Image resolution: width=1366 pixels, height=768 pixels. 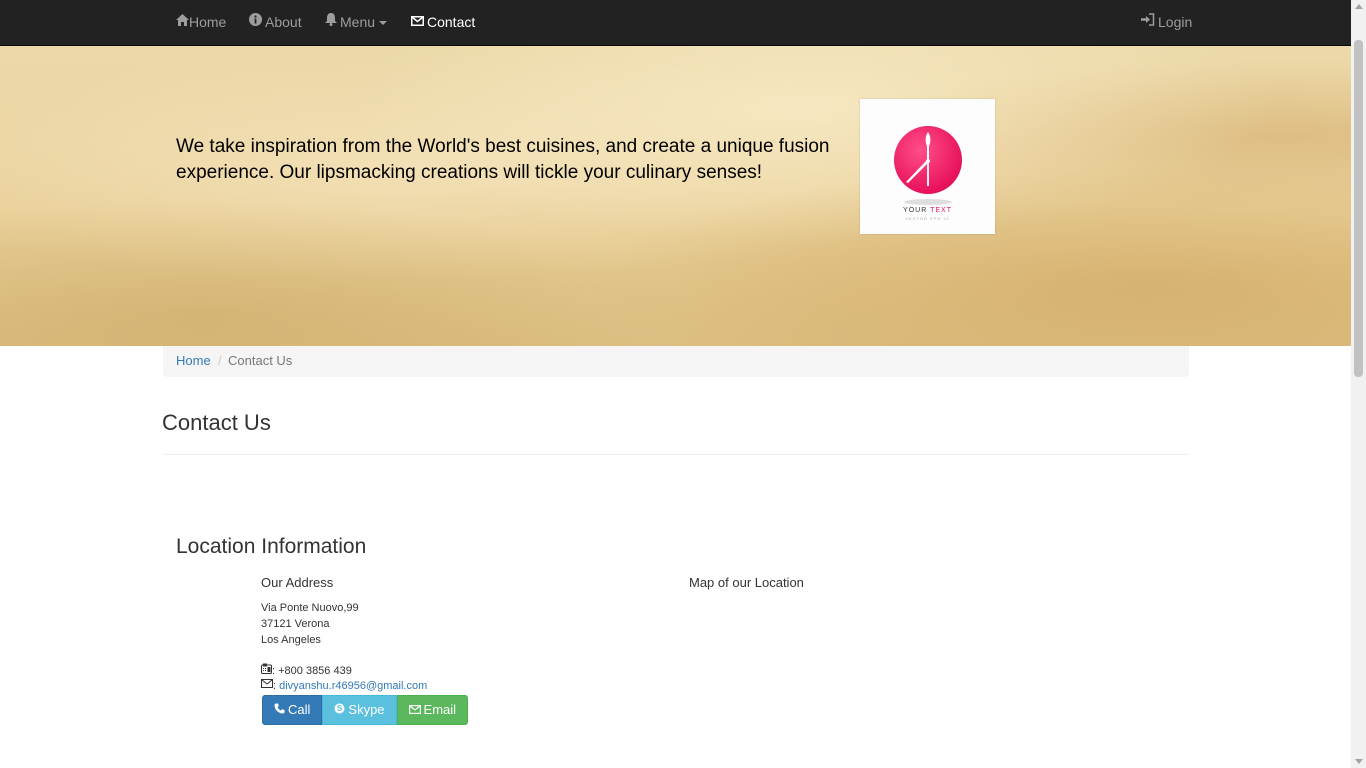 I want to click on email-button-label: Email, so click(x=440, y=709).